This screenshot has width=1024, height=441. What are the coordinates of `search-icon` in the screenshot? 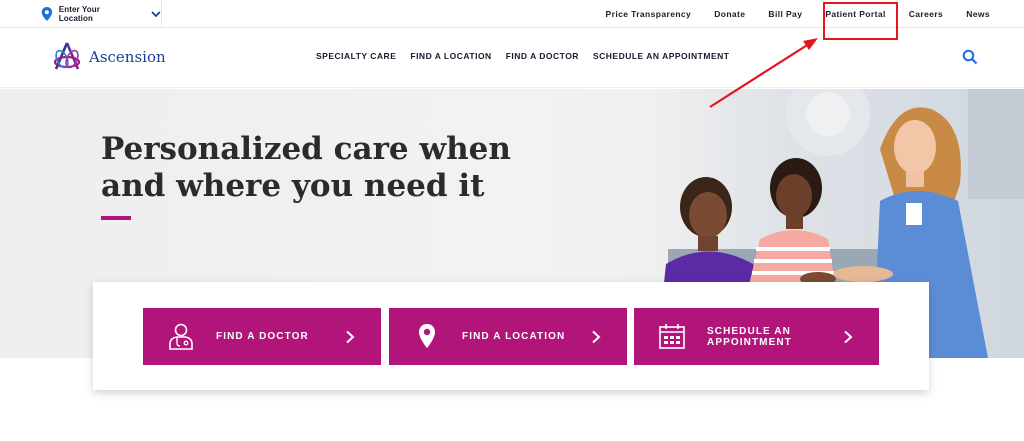 It's located at (970, 57).